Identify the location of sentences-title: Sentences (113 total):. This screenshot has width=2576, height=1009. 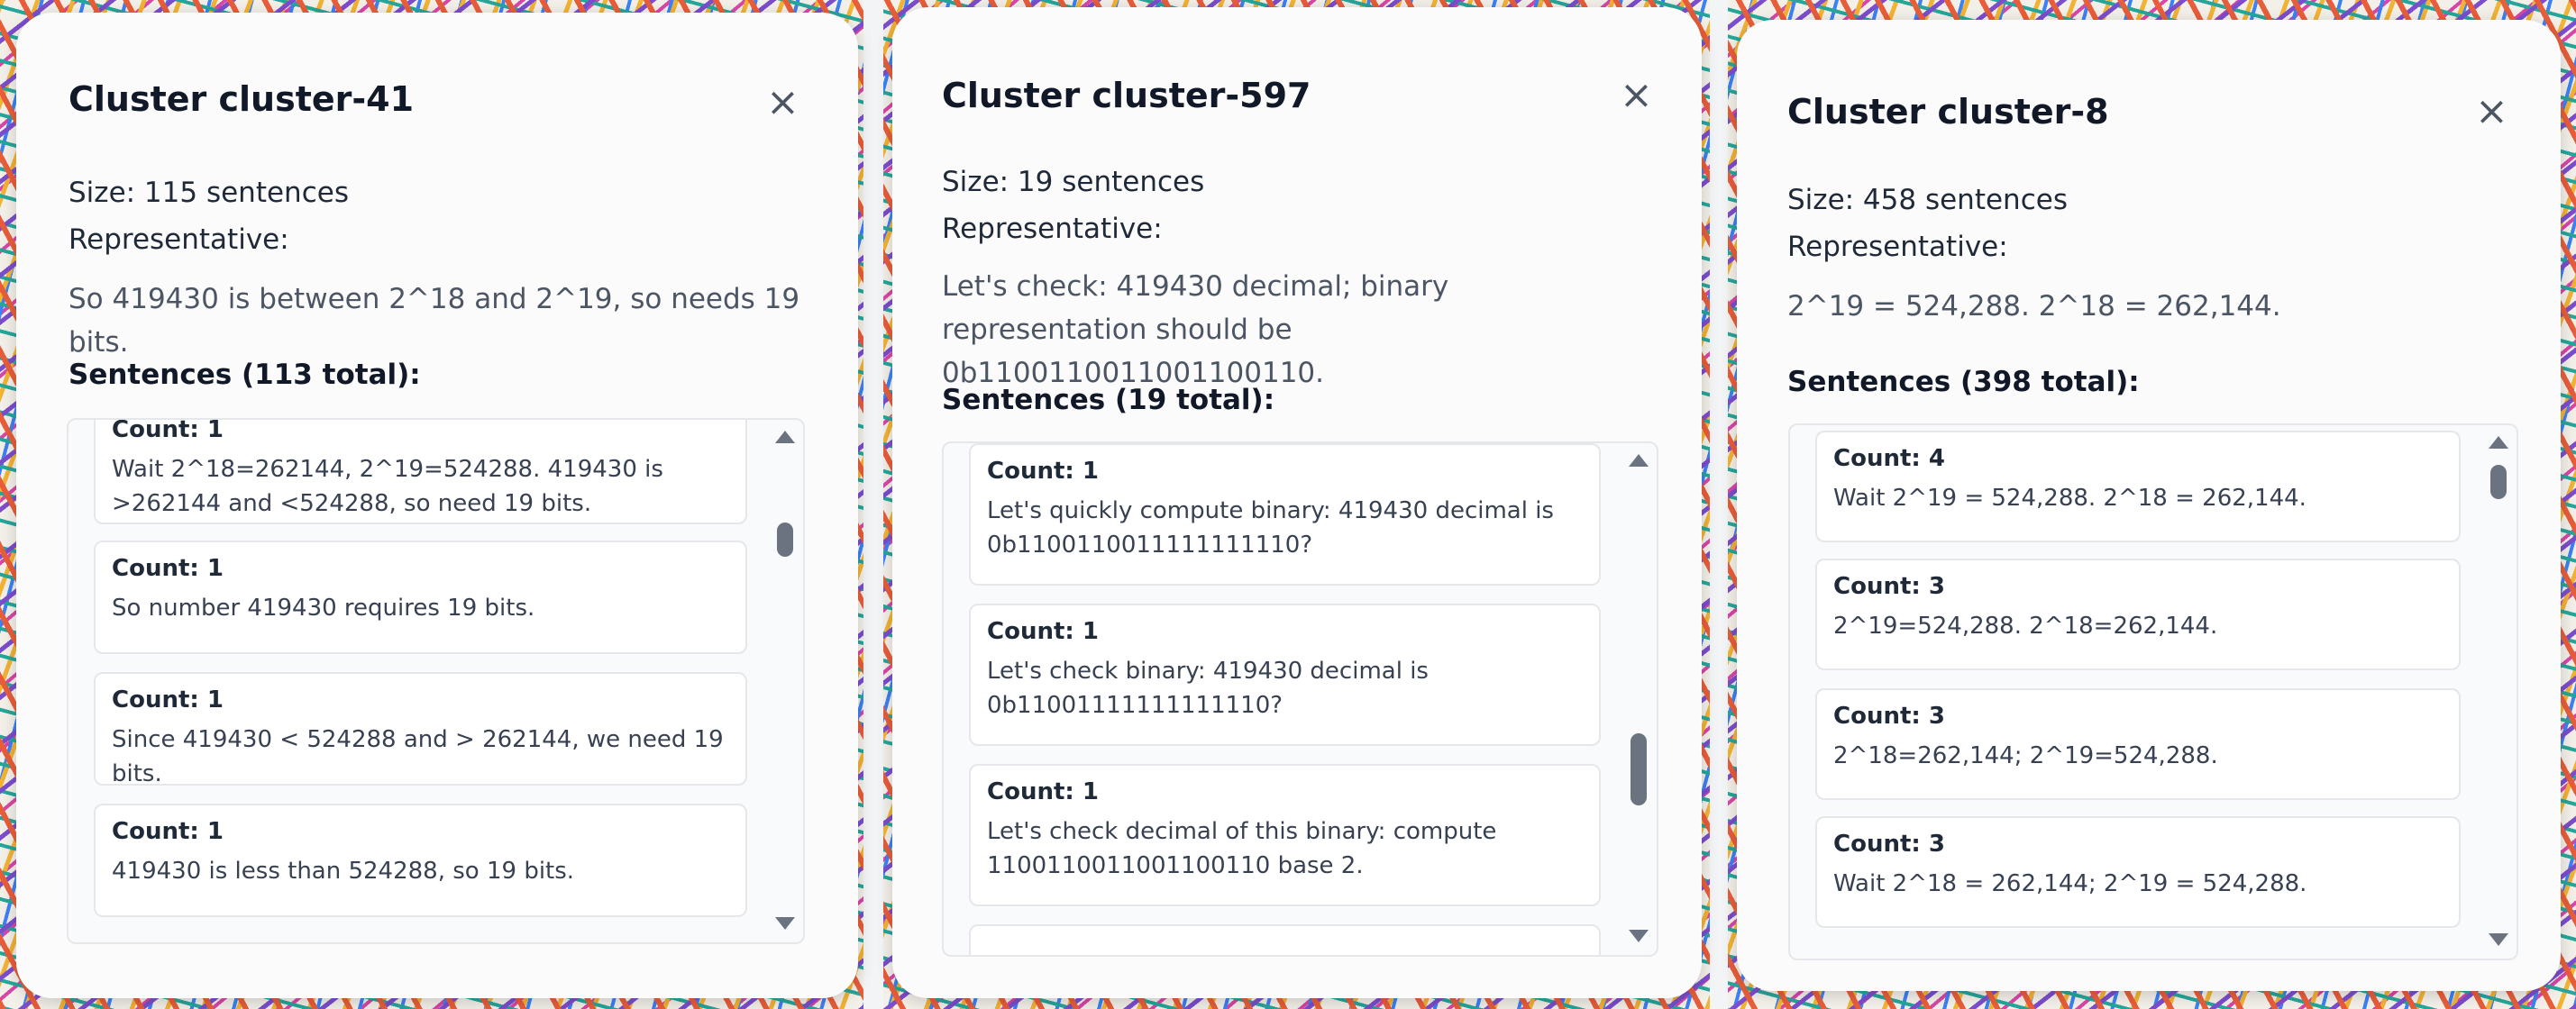
(245, 375).